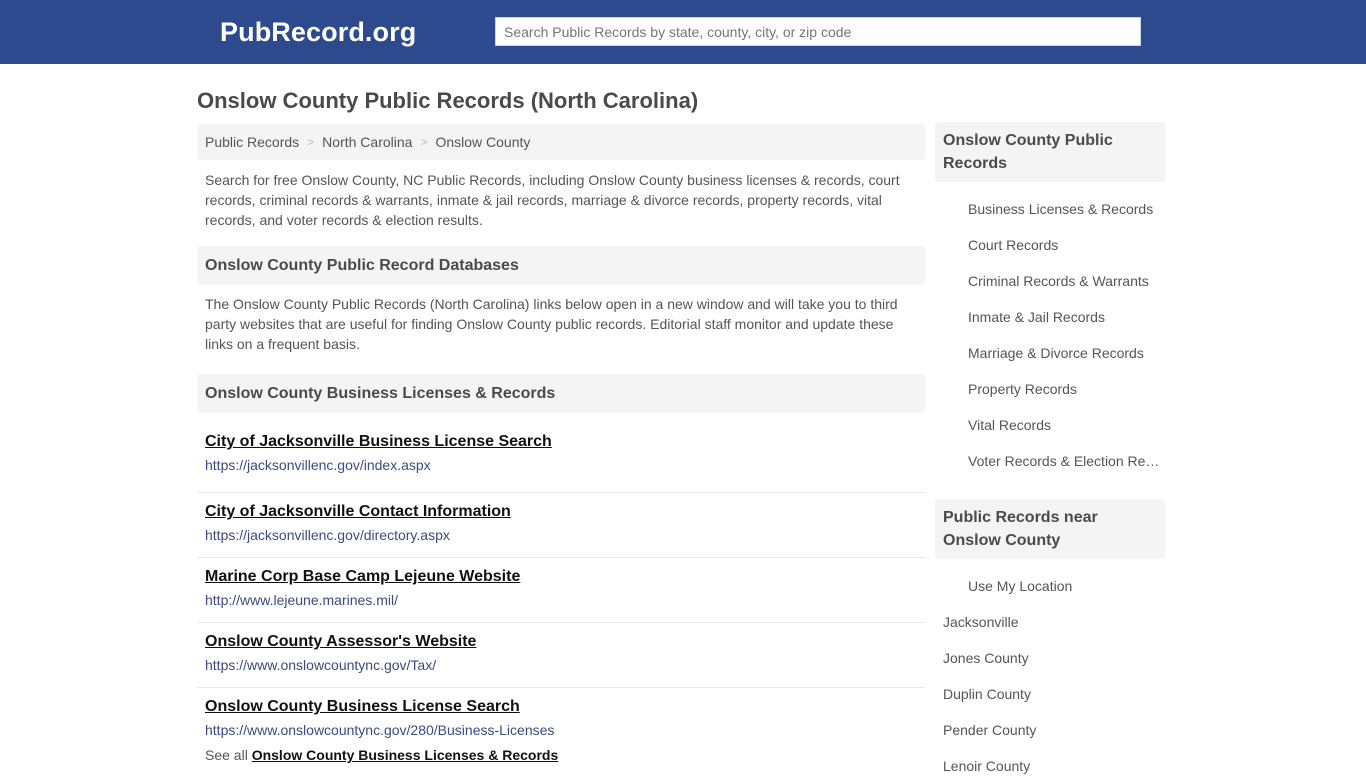  I want to click on search-input, so click(818, 31).